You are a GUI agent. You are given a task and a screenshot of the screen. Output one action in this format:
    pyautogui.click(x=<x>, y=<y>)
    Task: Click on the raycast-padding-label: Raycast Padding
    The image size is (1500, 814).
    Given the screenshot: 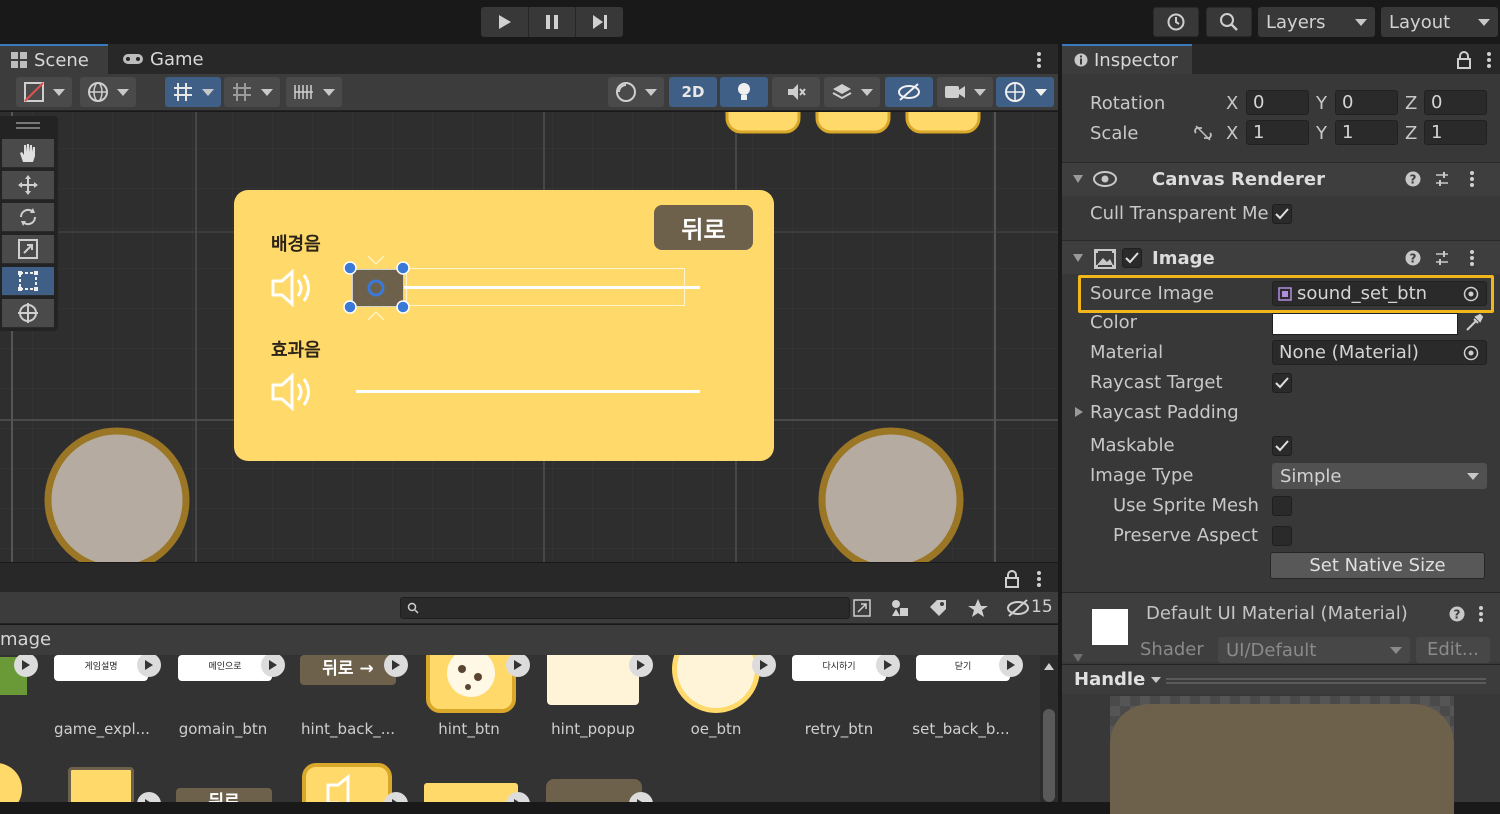 What is the action you would take?
    pyautogui.click(x=1164, y=412)
    